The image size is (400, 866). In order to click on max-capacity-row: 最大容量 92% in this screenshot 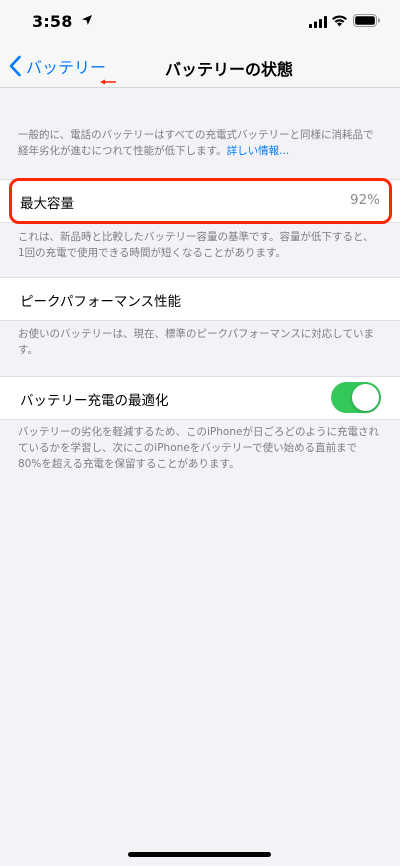, I will do `click(200, 201)`.